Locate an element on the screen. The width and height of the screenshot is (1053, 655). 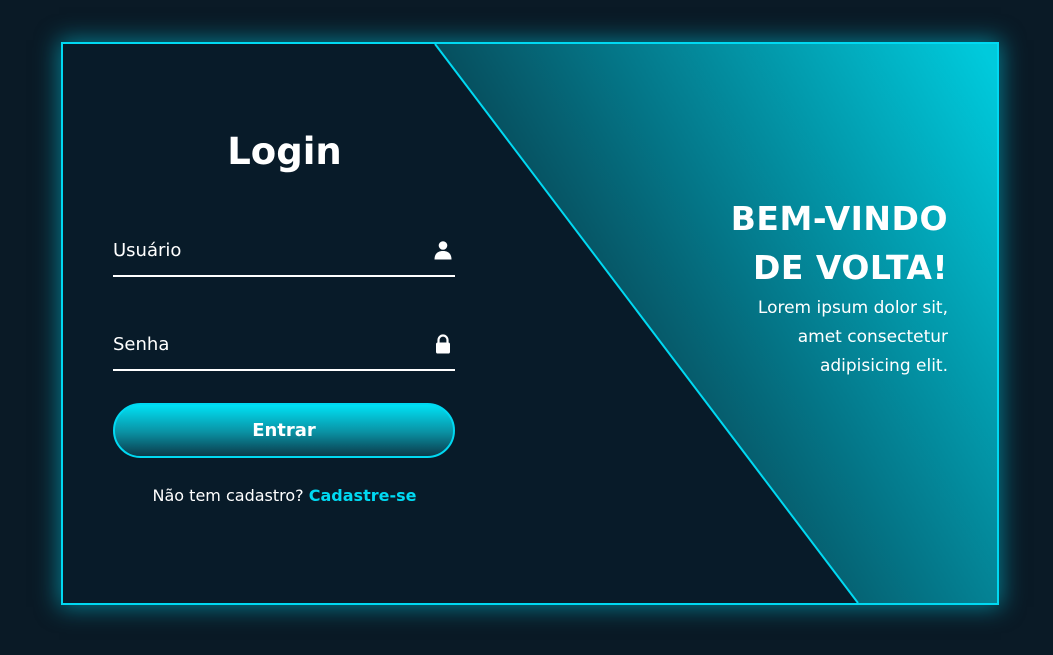
register-prompt-text: Não tem cadastro? is located at coordinates (228, 495).